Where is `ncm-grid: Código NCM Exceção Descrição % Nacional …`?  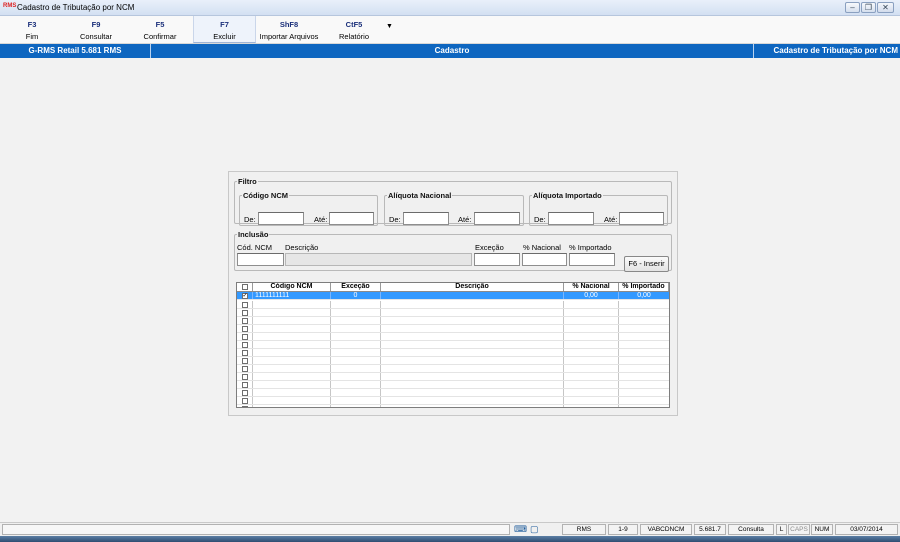
ncm-grid: Código NCM Exceção Descrição % Nacional … is located at coordinates (453, 345).